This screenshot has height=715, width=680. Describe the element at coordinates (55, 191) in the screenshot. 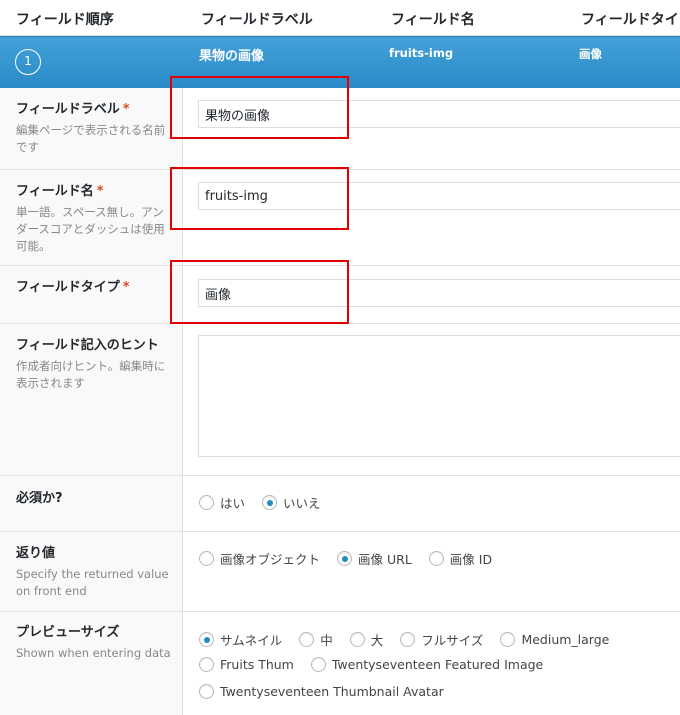

I see `field-name-title: フィールド名` at that location.